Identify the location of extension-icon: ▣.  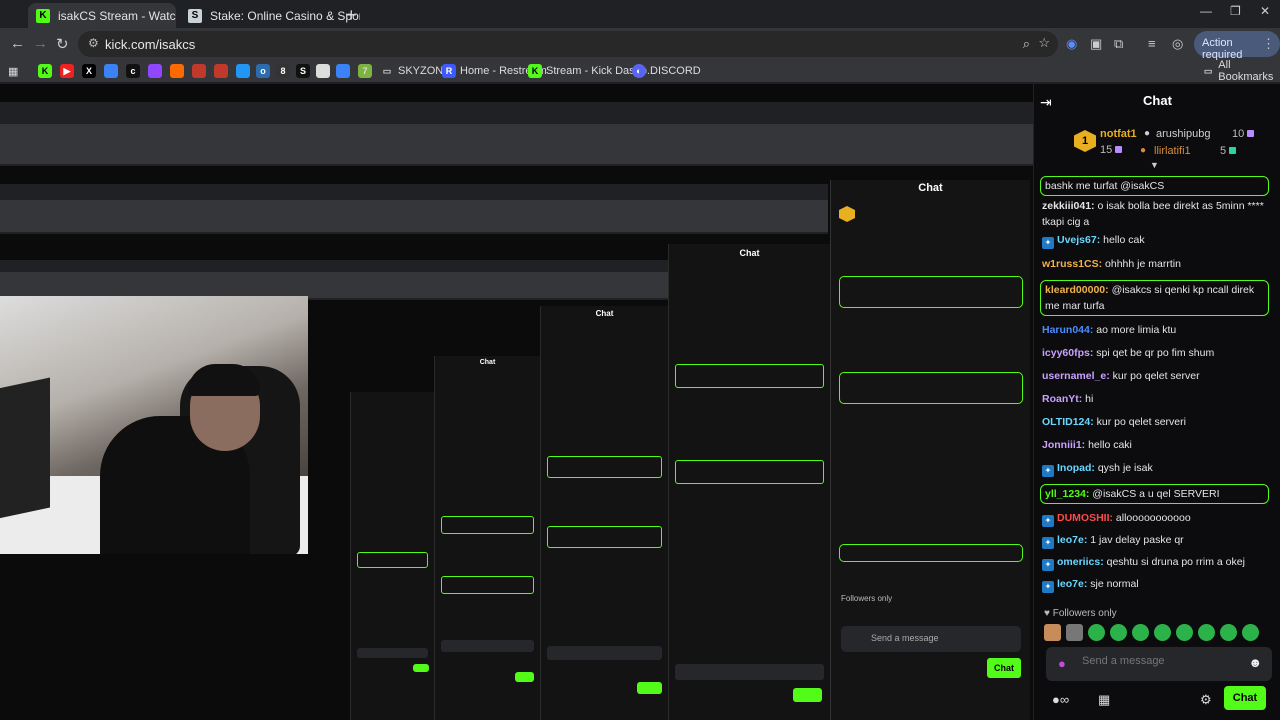
(1096, 44).